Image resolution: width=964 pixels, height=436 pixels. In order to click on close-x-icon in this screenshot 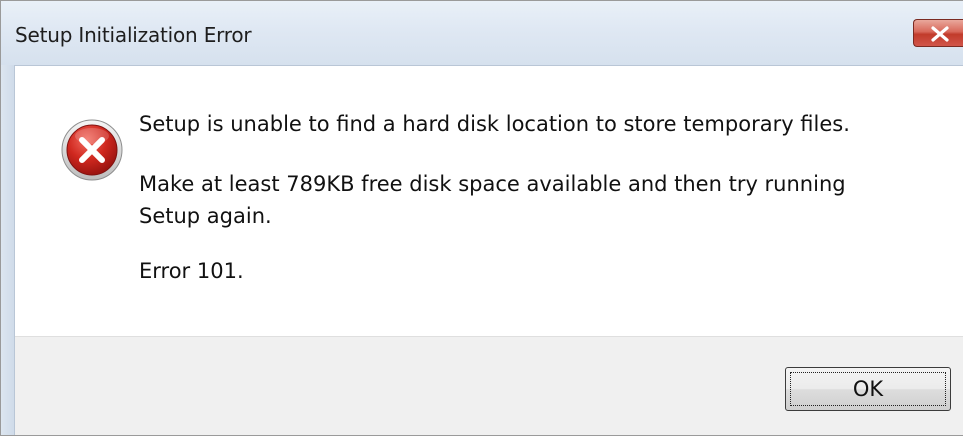, I will do `click(940, 34)`.